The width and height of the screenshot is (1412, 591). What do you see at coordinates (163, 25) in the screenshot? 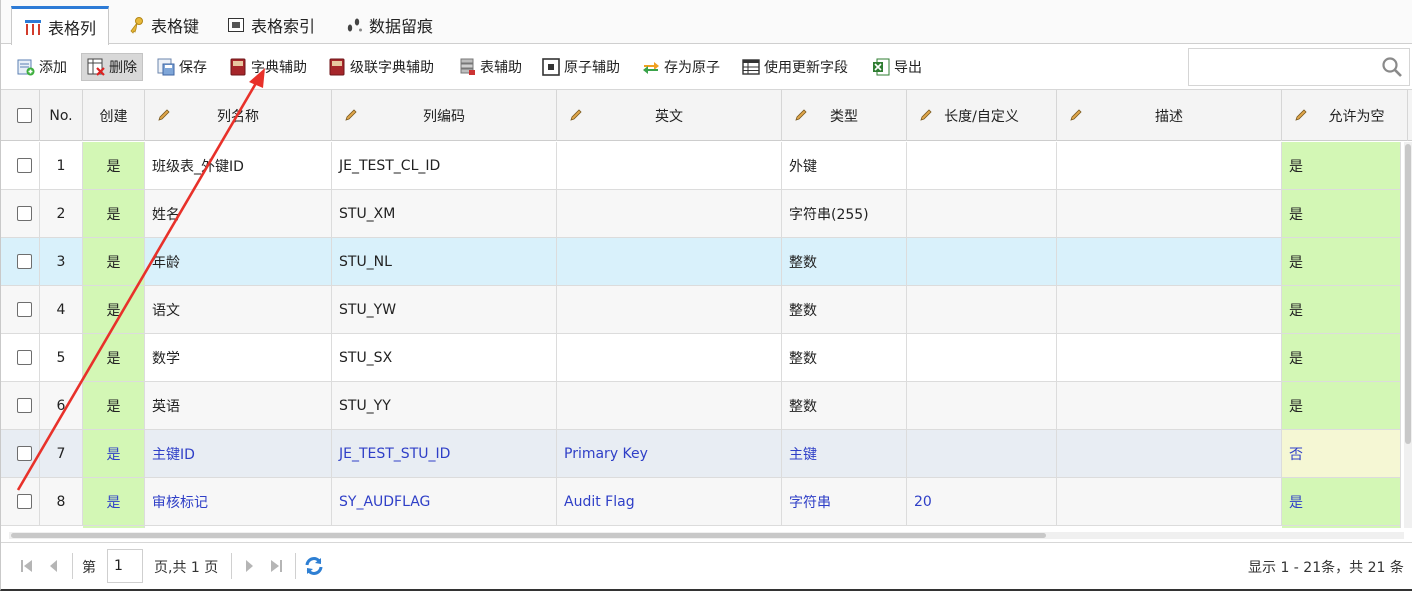
I see `tab-table-keys: 表格键` at bounding box center [163, 25].